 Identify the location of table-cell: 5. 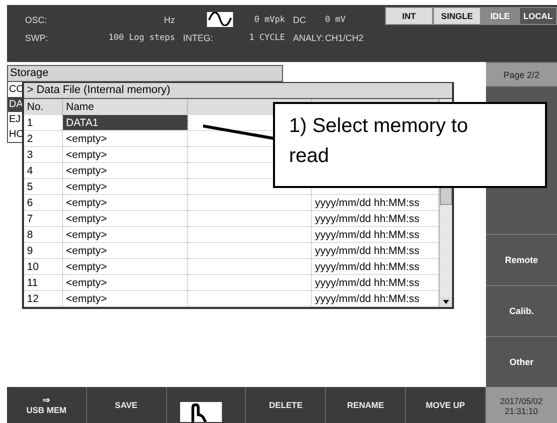
(43, 186).